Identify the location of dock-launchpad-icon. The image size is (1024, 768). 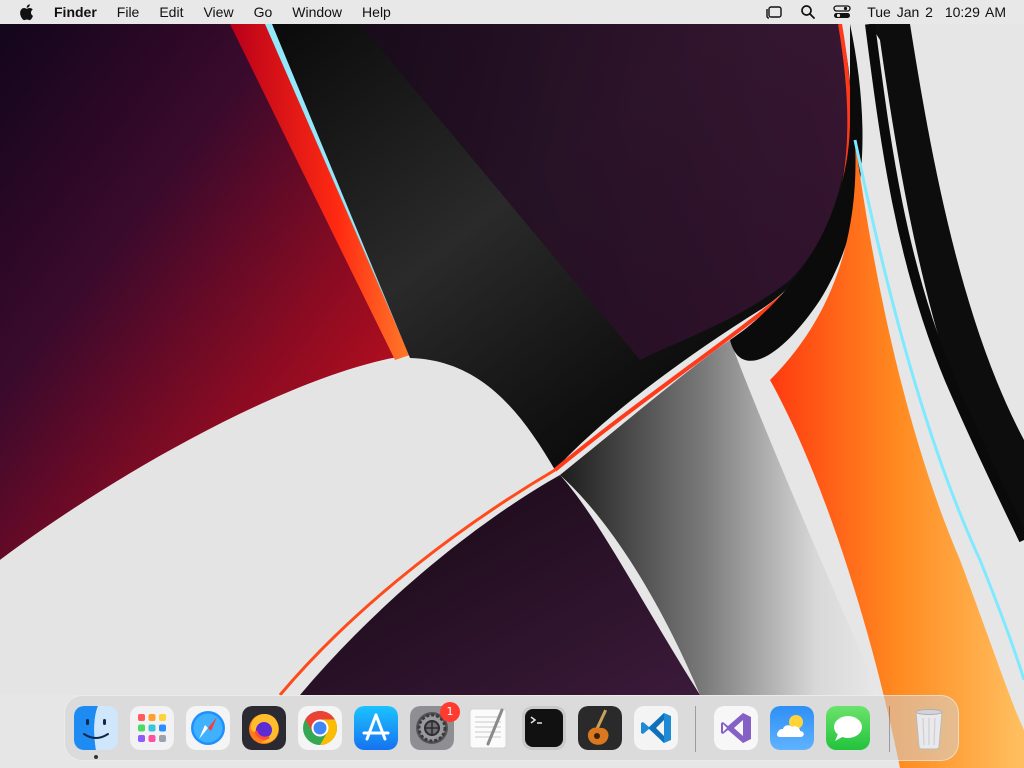
(152, 728).